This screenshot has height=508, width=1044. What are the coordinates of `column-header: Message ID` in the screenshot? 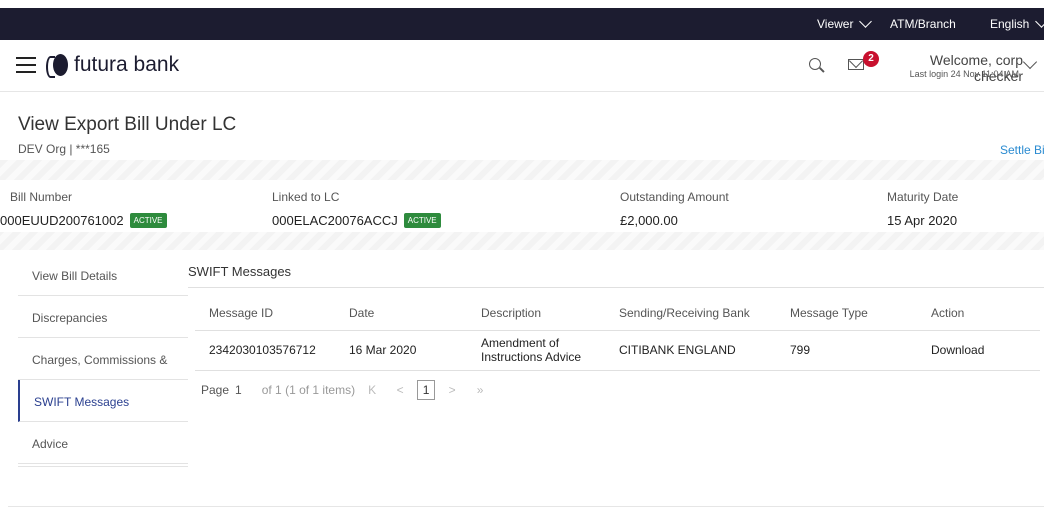 It's located at (265, 313).